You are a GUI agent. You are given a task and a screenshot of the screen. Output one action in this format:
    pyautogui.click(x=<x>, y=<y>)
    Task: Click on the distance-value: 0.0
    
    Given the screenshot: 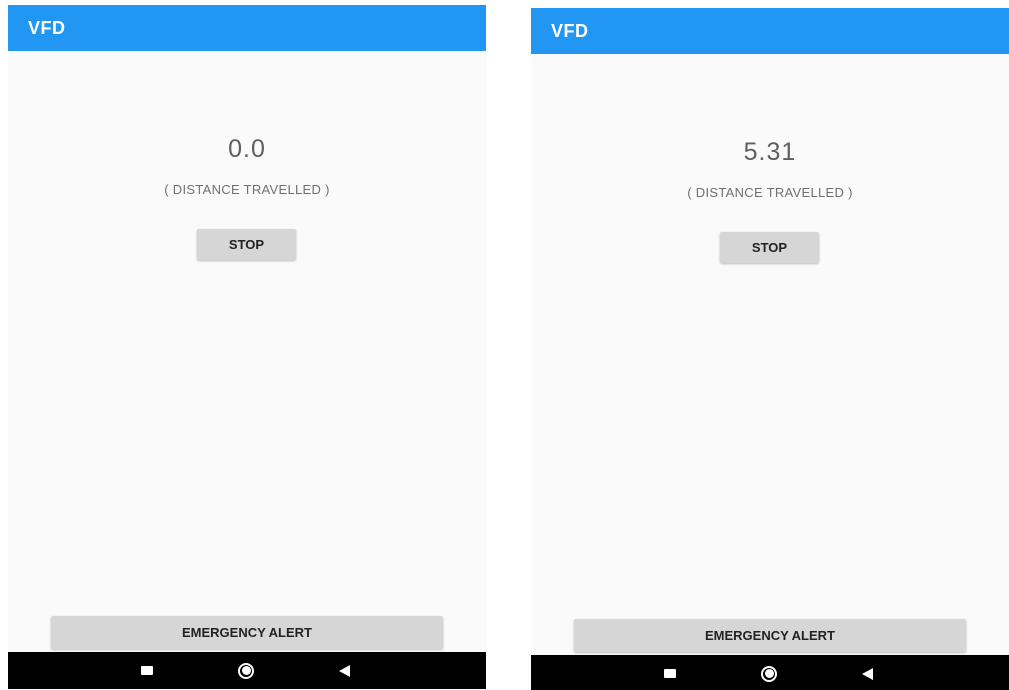 What is the action you would take?
    pyautogui.click(x=247, y=149)
    